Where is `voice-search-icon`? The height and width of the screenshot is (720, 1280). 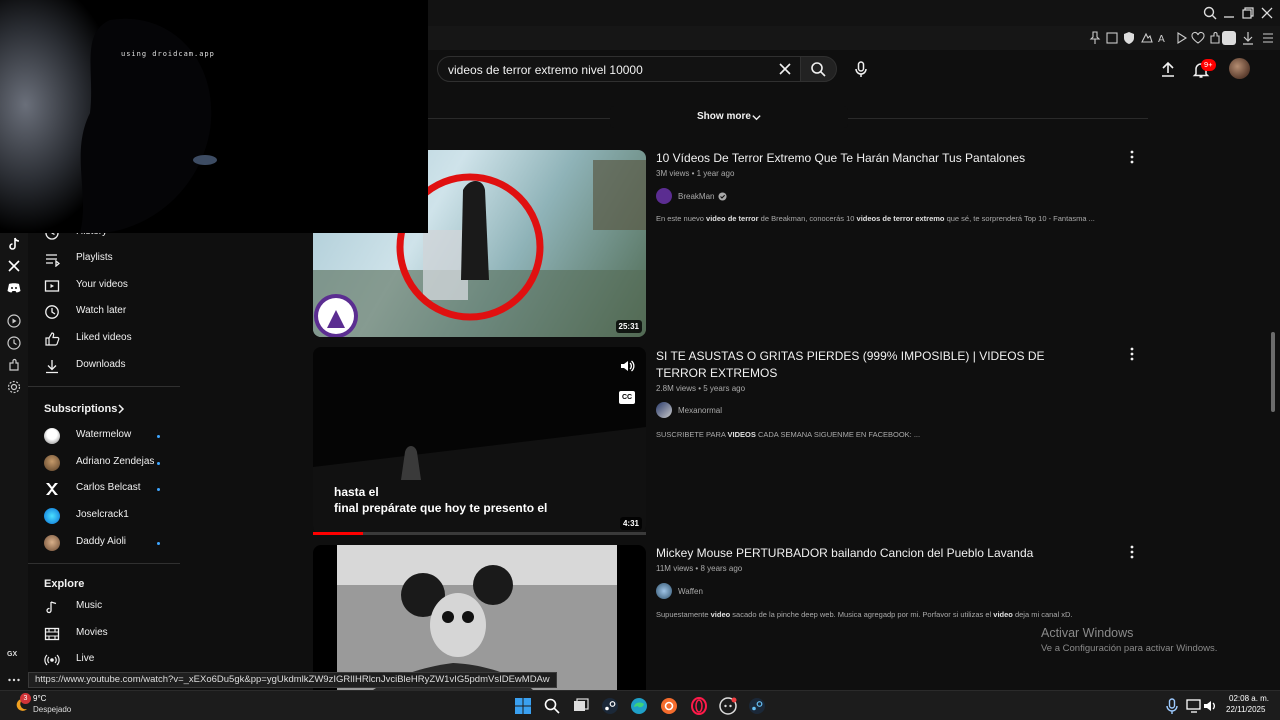
voice-search-icon is located at coordinates (861, 69).